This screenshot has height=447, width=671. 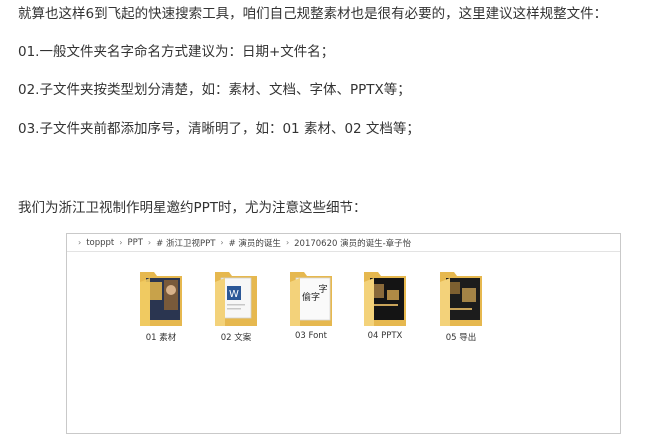 What do you see at coordinates (185, 243) in the screenshot?
I see `breadcrumb-item-zhejiang-tv: # 浙江卫视PPT` at bounding box center [185, 243].